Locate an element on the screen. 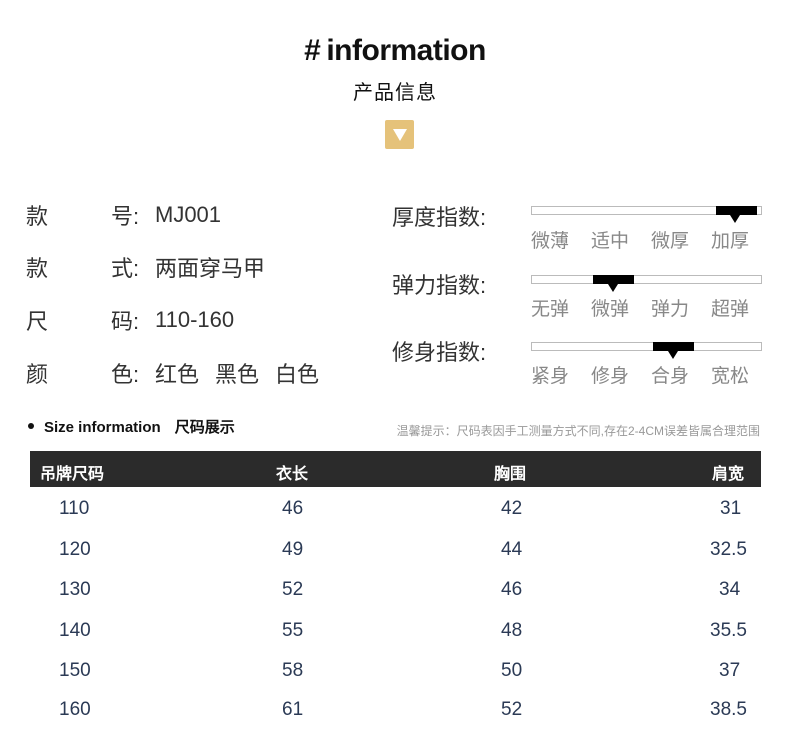 Image resolution: width=790 pixels, height=748 pixels. spec-key2: 码: is located at coordinates (125, 321).